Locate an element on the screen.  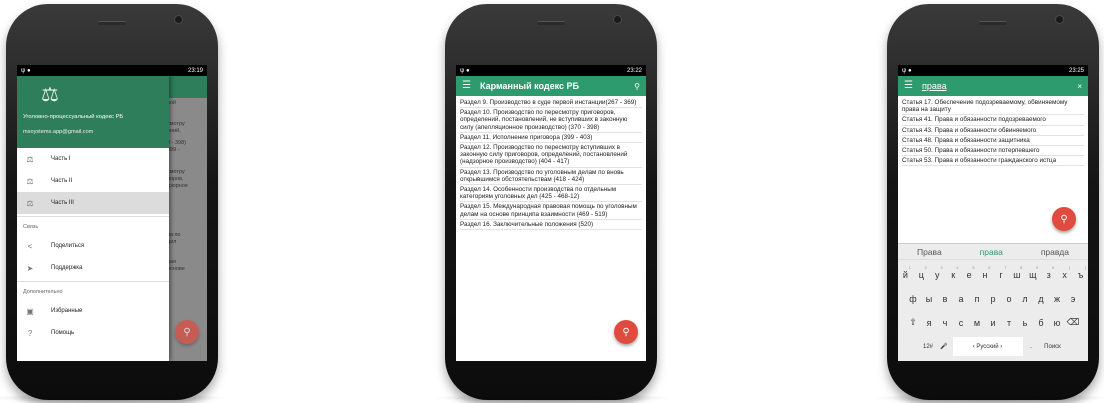
keyboard-key: к4 is located at coordinates (953, 274).